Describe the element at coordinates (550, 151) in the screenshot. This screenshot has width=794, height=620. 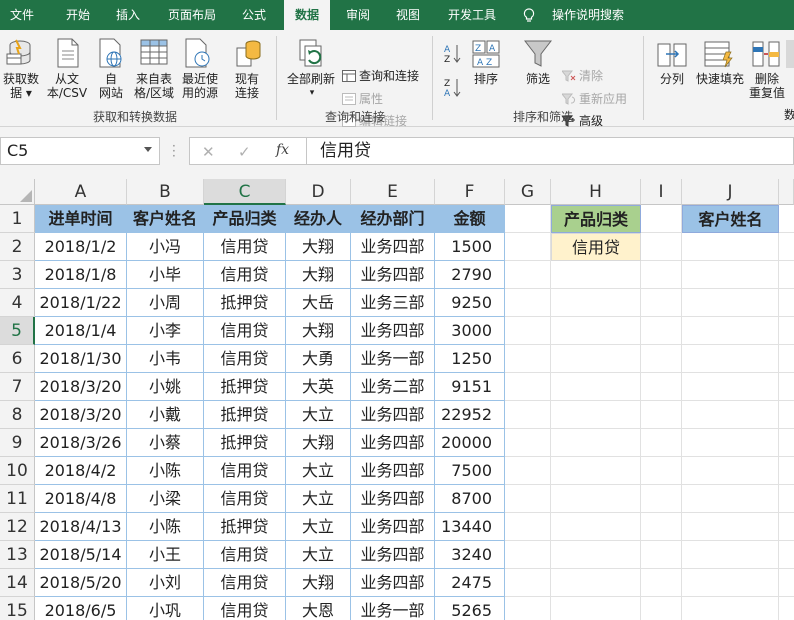
I see `formula-input: 信用贷` at that location.